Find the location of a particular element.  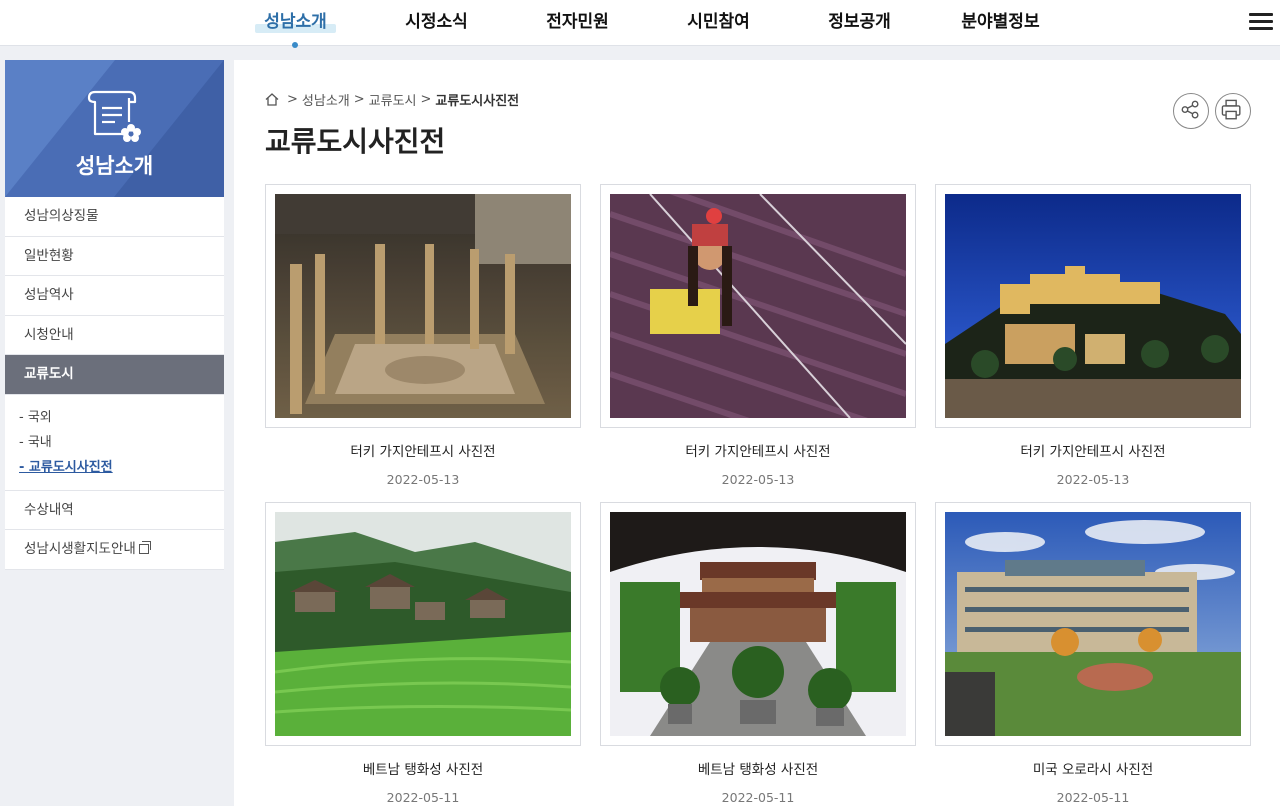

menu-item-info-disclosure: 정보공개 is located at coordinates (859, 23).